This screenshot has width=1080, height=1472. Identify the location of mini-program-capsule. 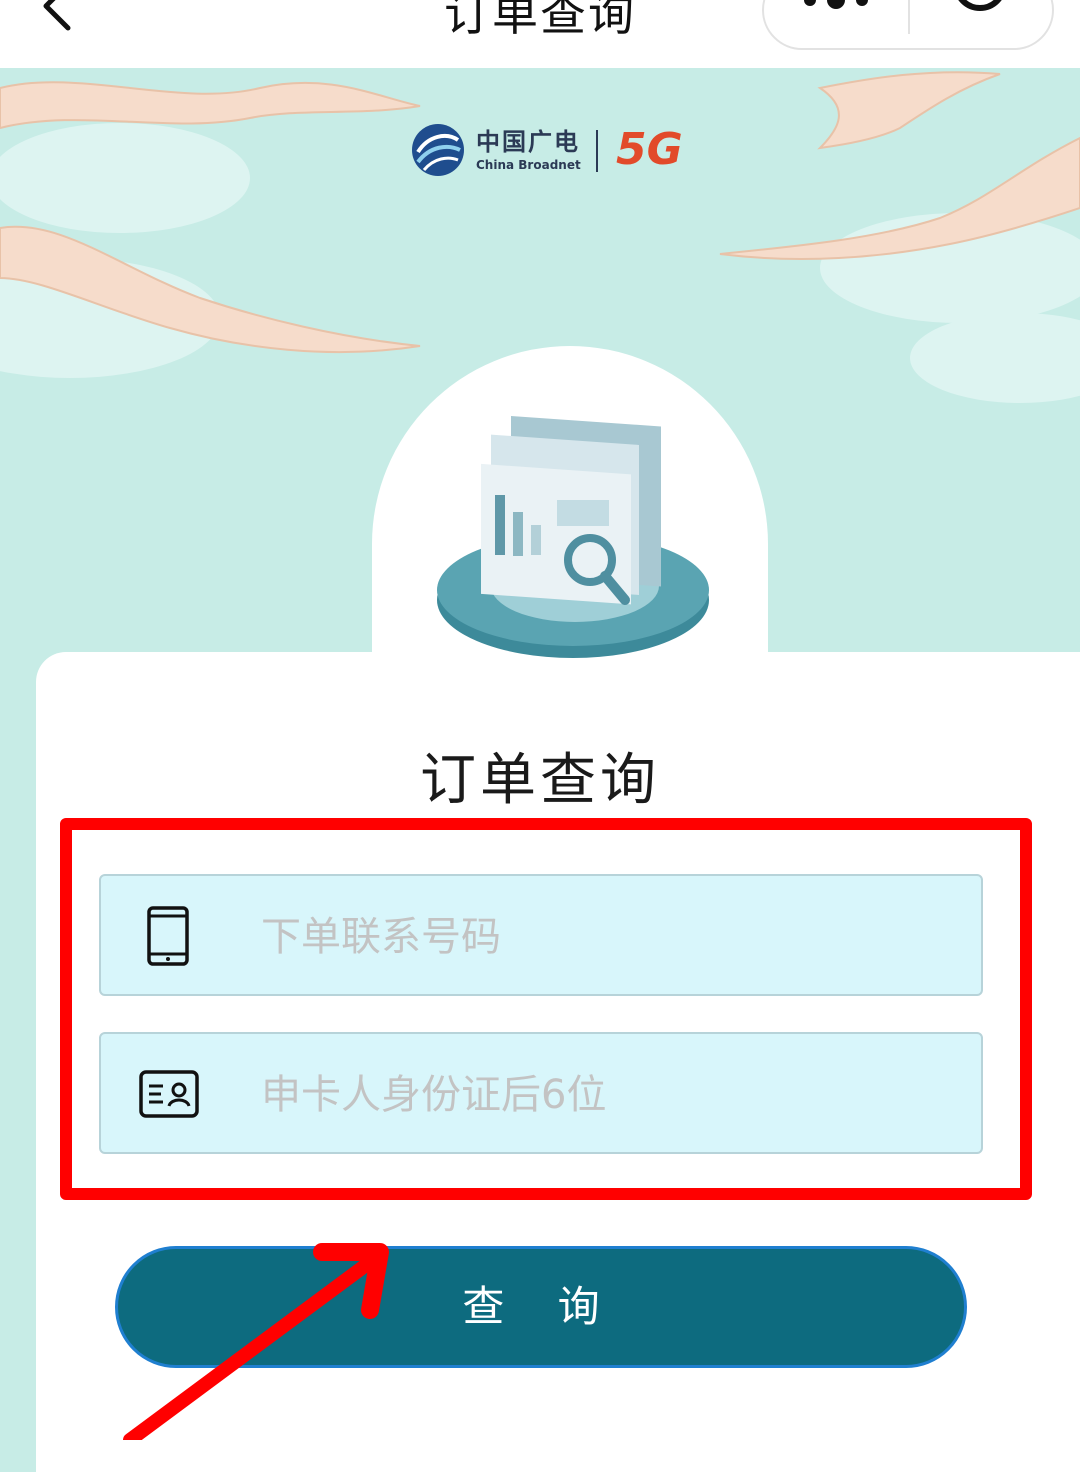
(908, 25).